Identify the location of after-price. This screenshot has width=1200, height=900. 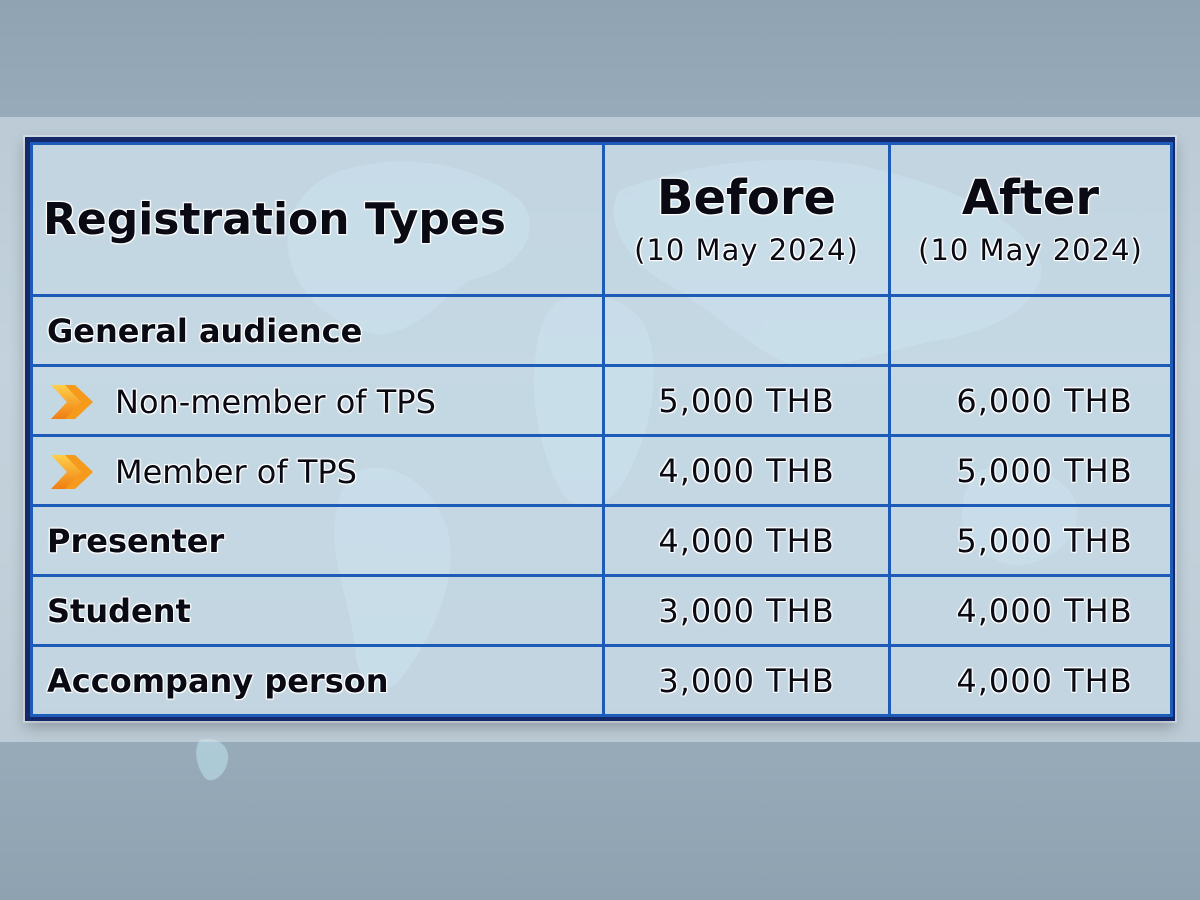
(1030, 330).